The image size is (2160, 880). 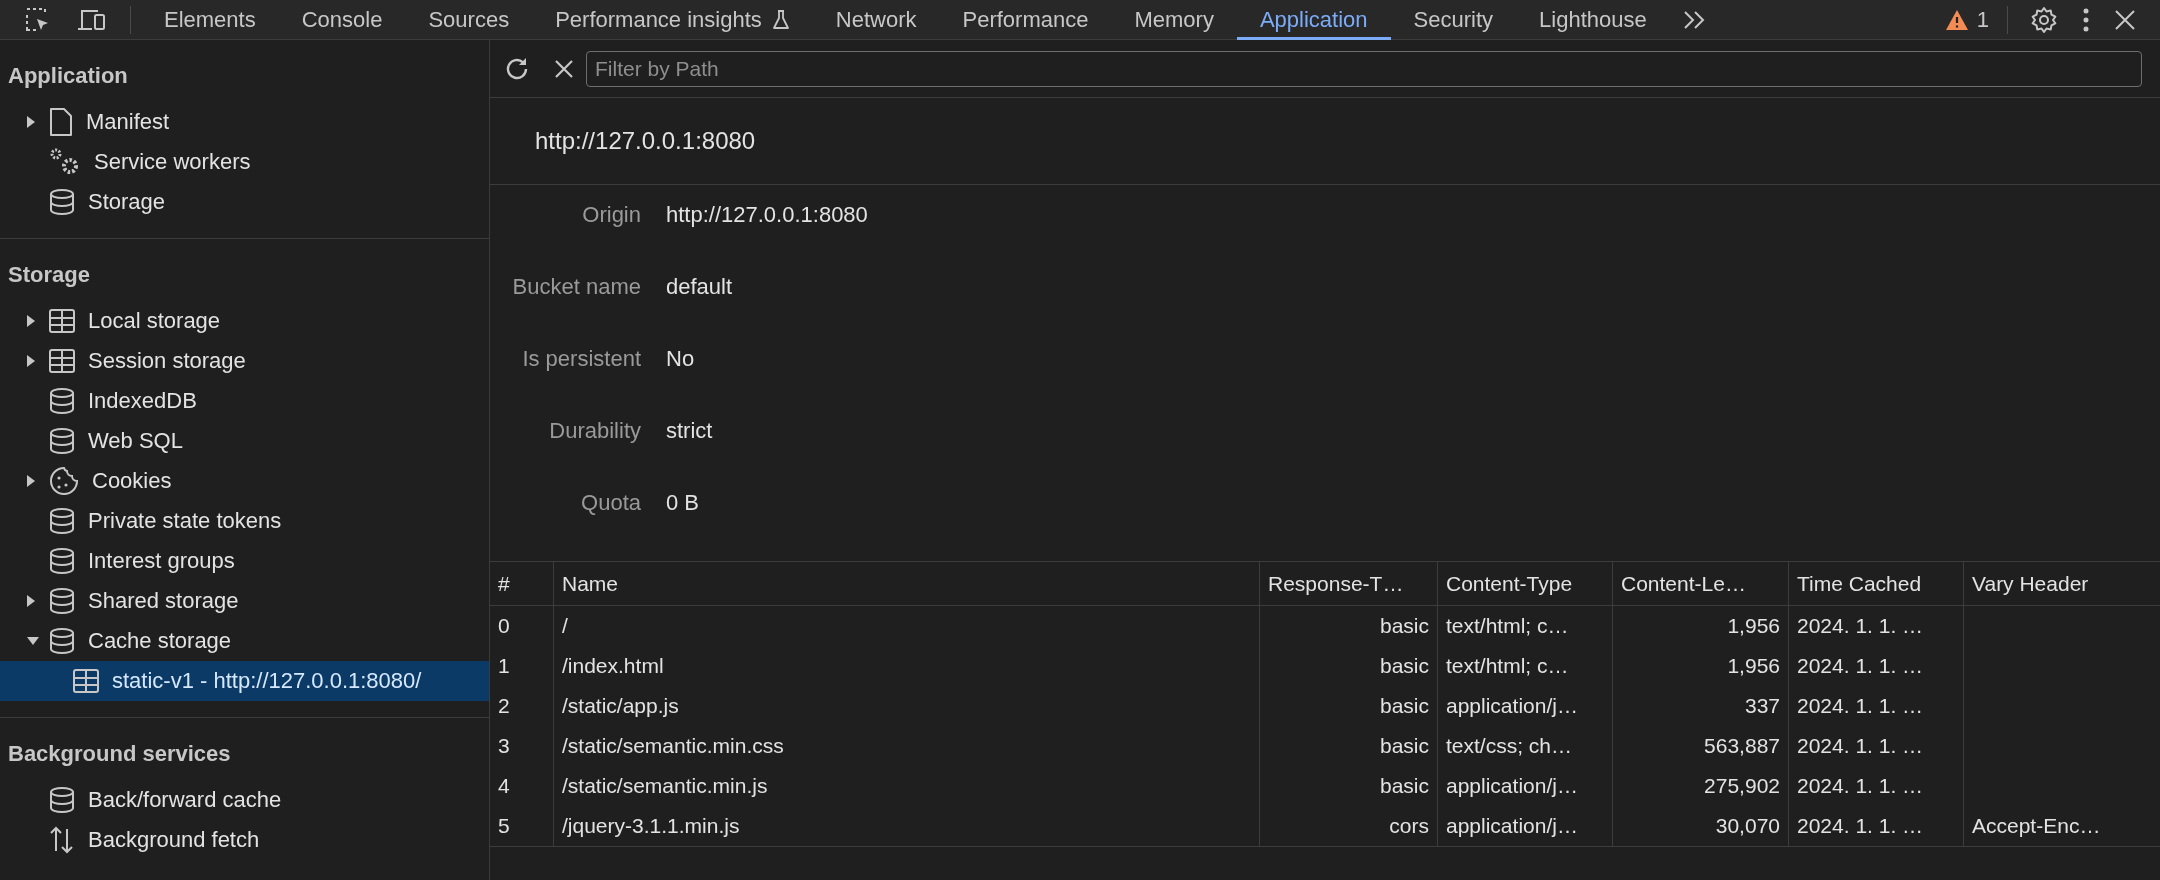 I want to click on filter-field: Filter by Path, so click(x=1364, y=68).